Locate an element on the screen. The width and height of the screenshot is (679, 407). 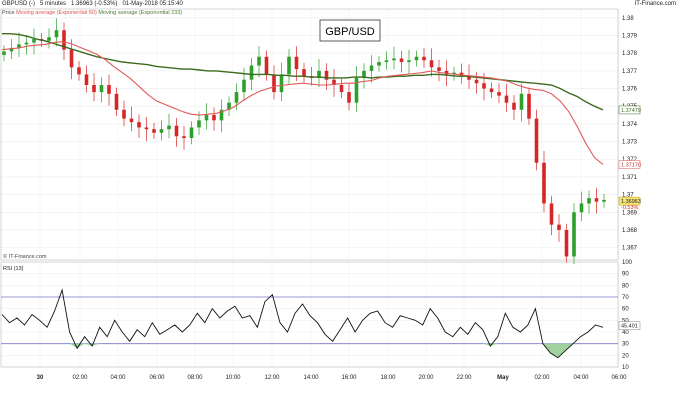
time-tick-label: 10:00 is located at coordinates (233, 378).